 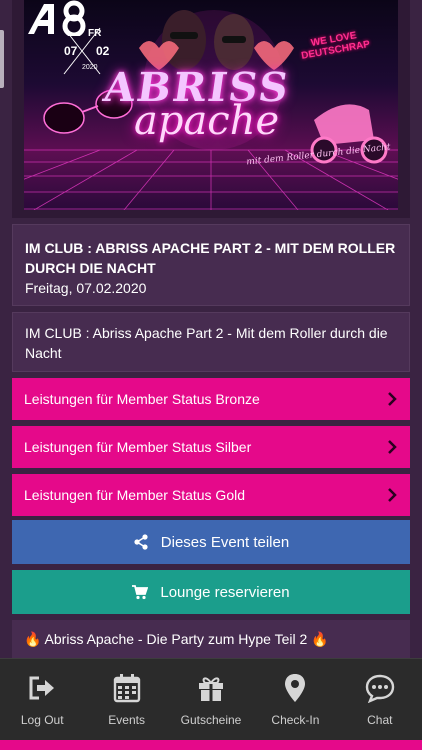 I want to click on share-event-button: Dieses Event teilen, so click(x=211, y=542).